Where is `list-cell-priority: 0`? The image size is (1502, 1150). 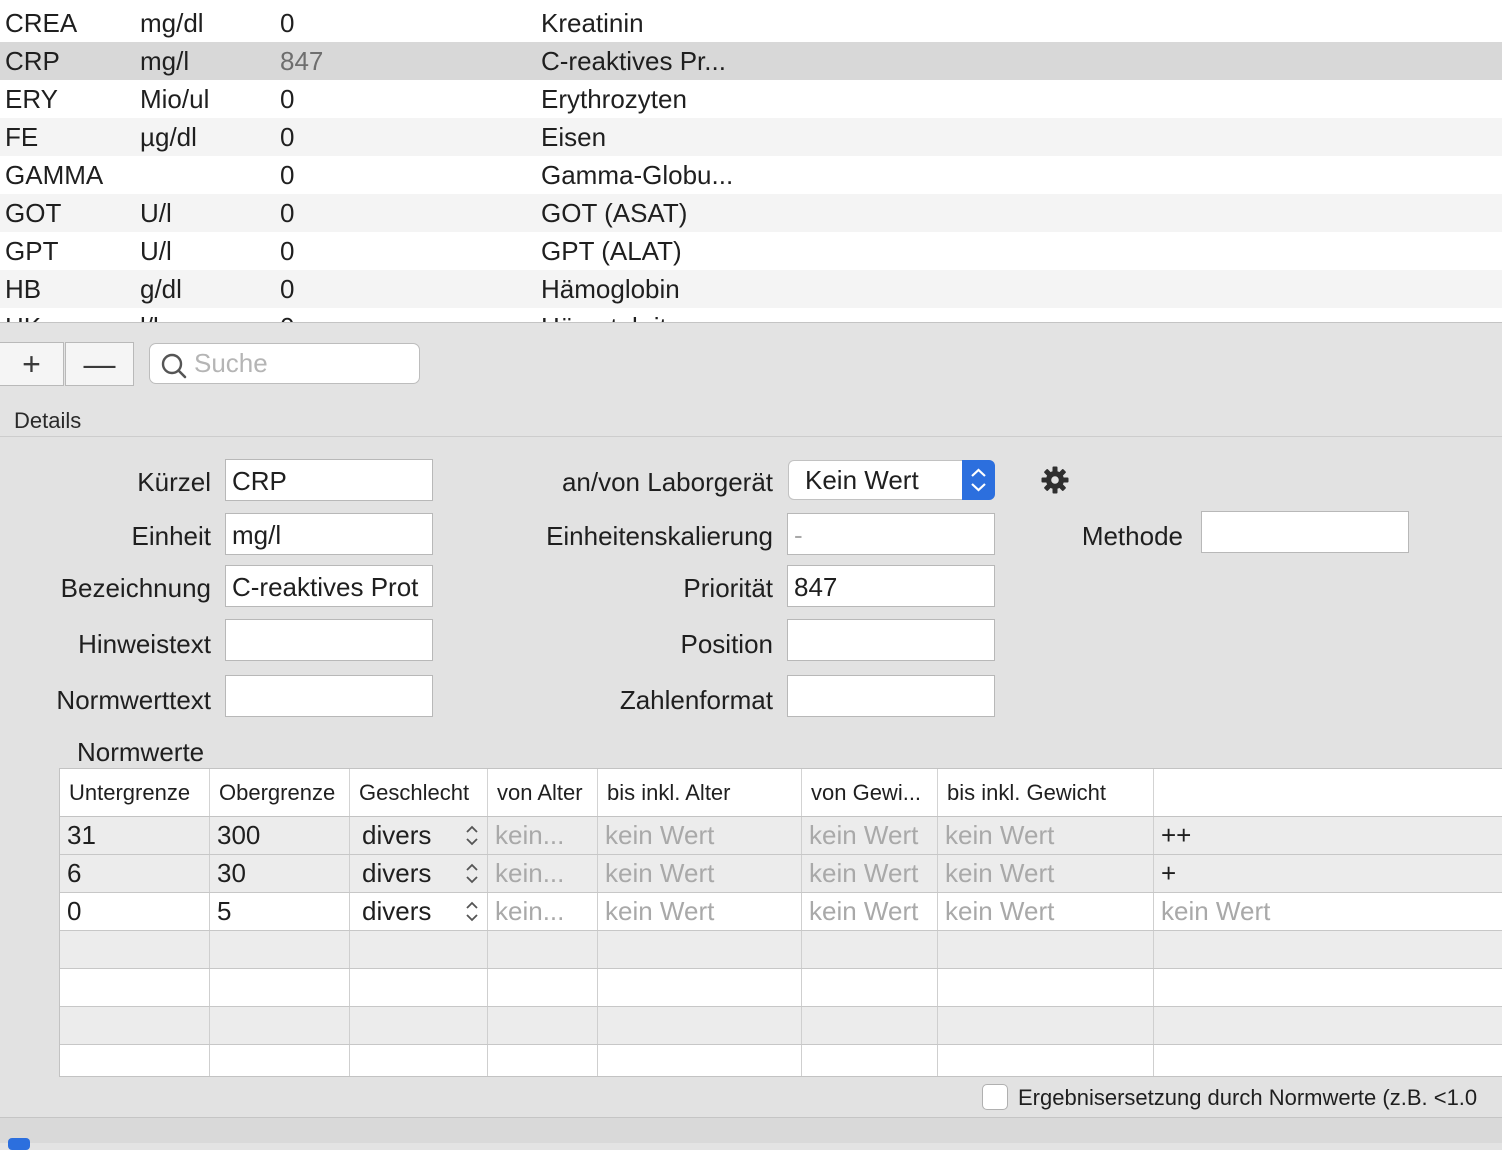
list-cell-priority: 0 is located at coordinates (287, 23).